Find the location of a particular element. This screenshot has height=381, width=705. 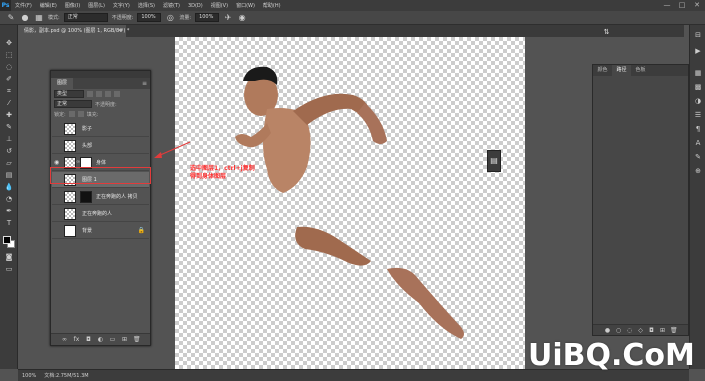

pen-tool-icon: ✒ is located at coordinates (9, 211).